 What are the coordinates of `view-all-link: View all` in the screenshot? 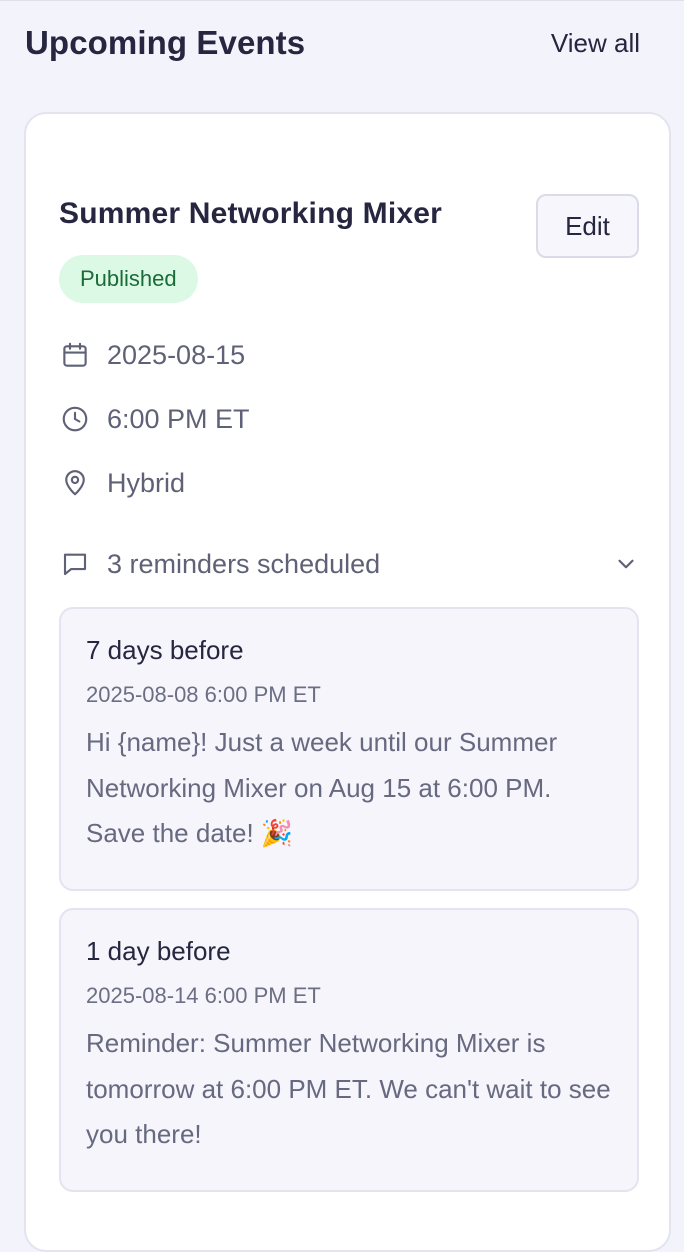 It's located at (595, 43).